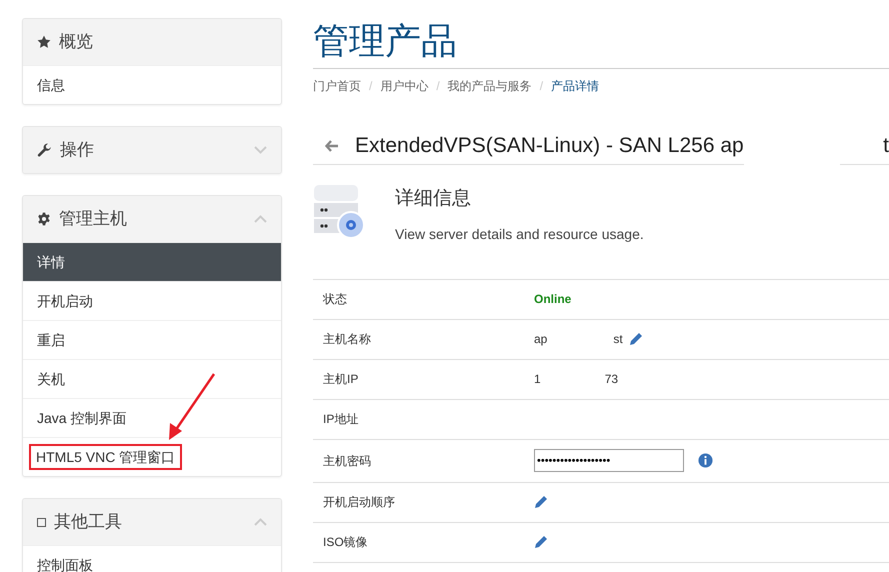 The height and width of the screenshot is (572, 889). Describe the element at coordinates (433, 199) in the screenshot. I see `section-heading: 详细信息` at that location.